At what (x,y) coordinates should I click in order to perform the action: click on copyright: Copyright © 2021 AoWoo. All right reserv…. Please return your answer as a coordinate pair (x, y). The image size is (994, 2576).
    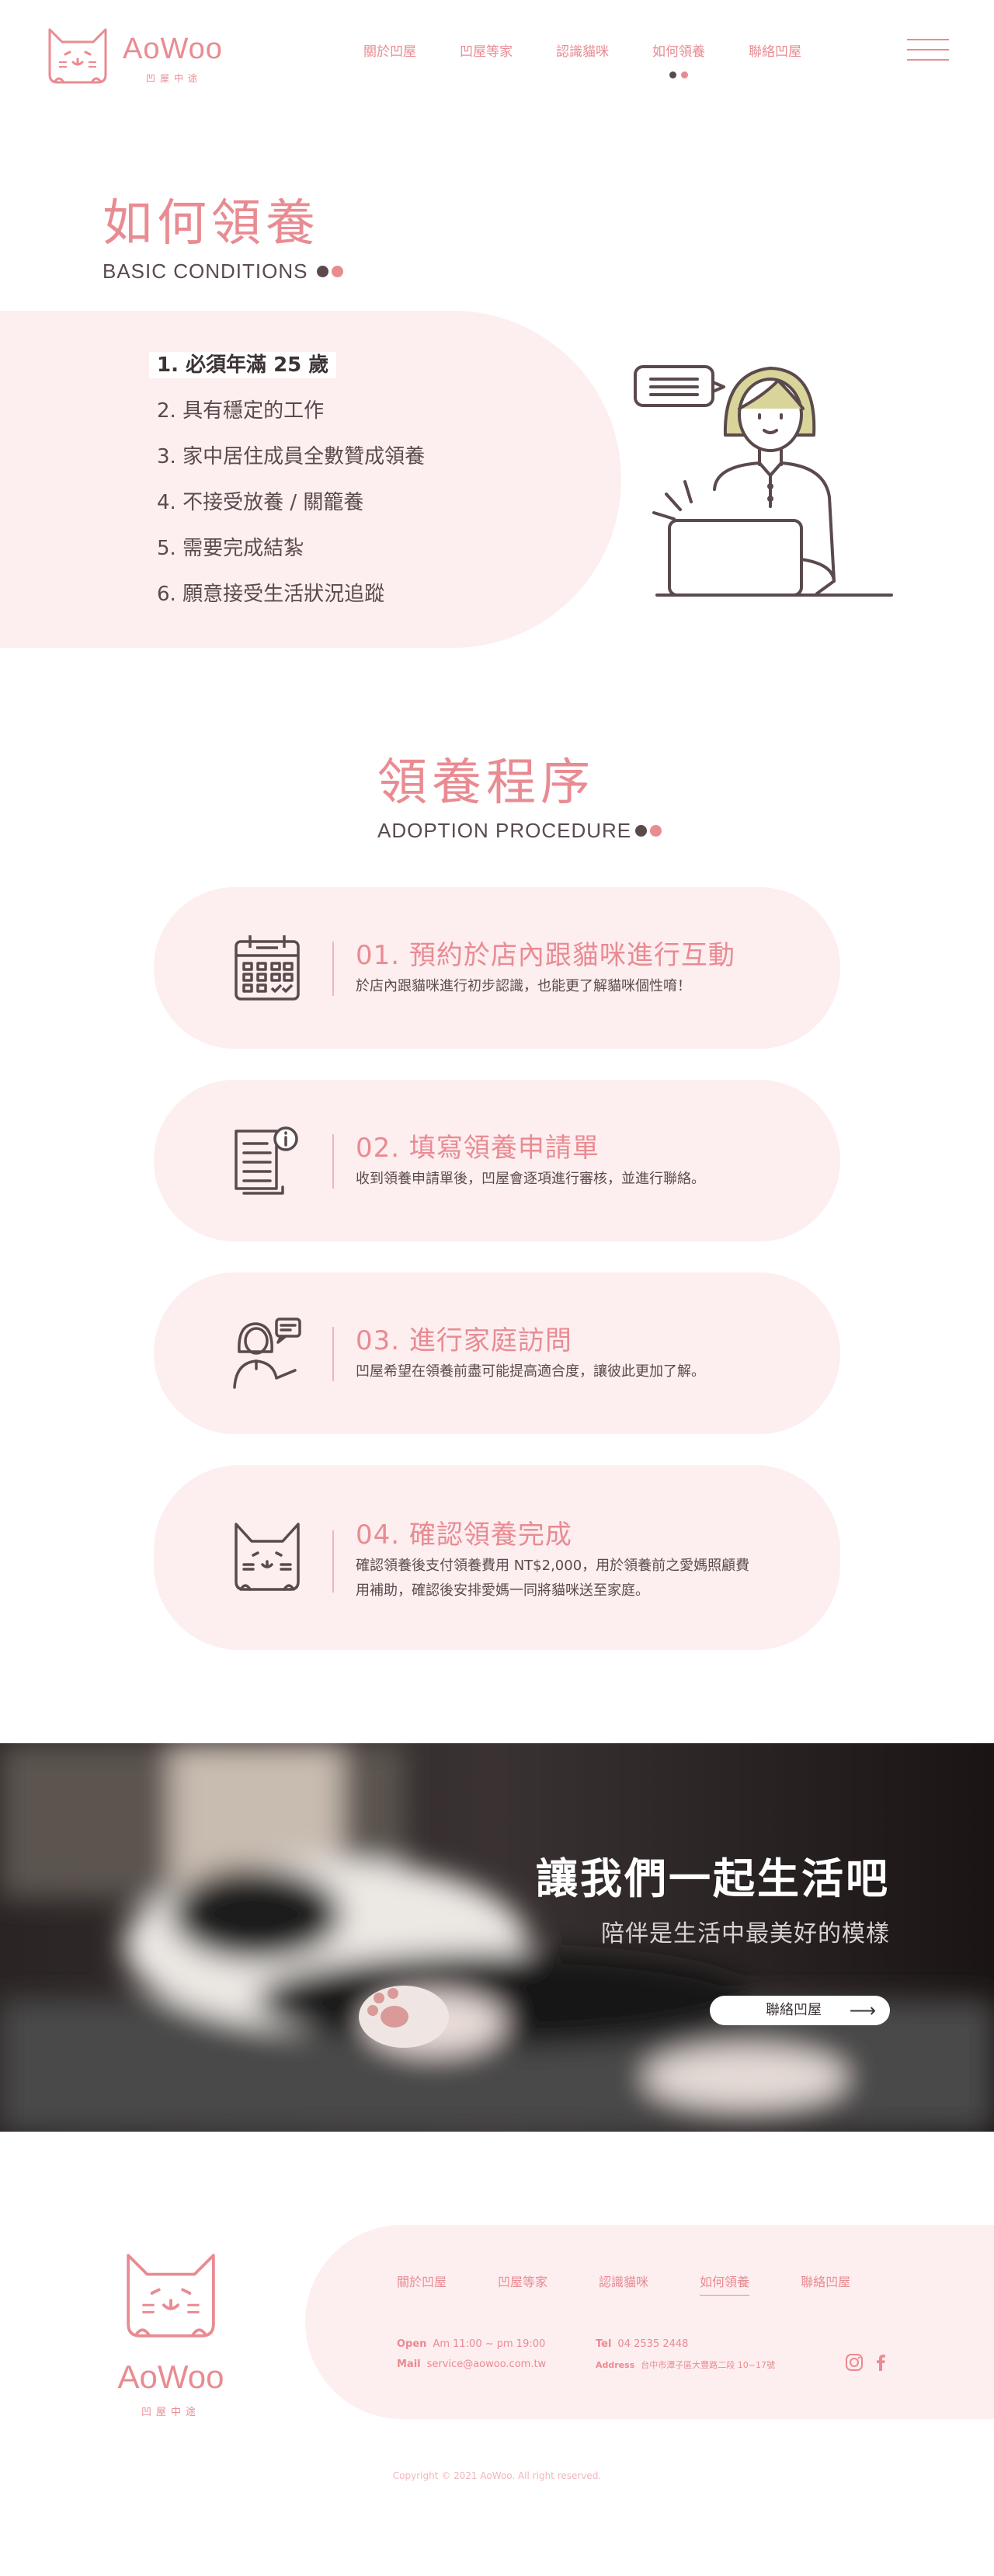
    Looking at the image, I should click on (497, 2475).